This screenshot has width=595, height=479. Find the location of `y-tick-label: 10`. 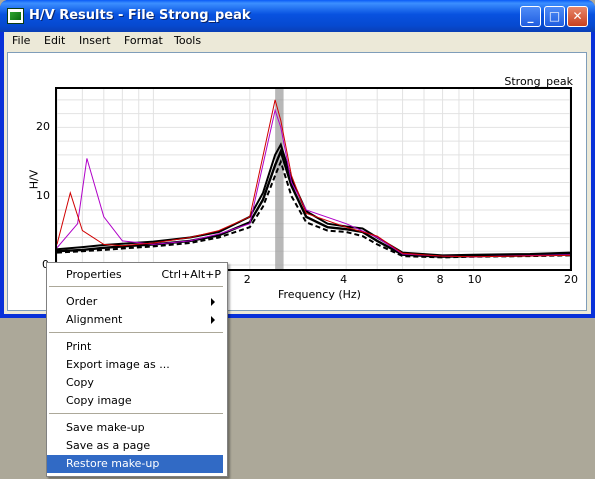

y-tick-label: 10 is located at coordinates (43, 196).